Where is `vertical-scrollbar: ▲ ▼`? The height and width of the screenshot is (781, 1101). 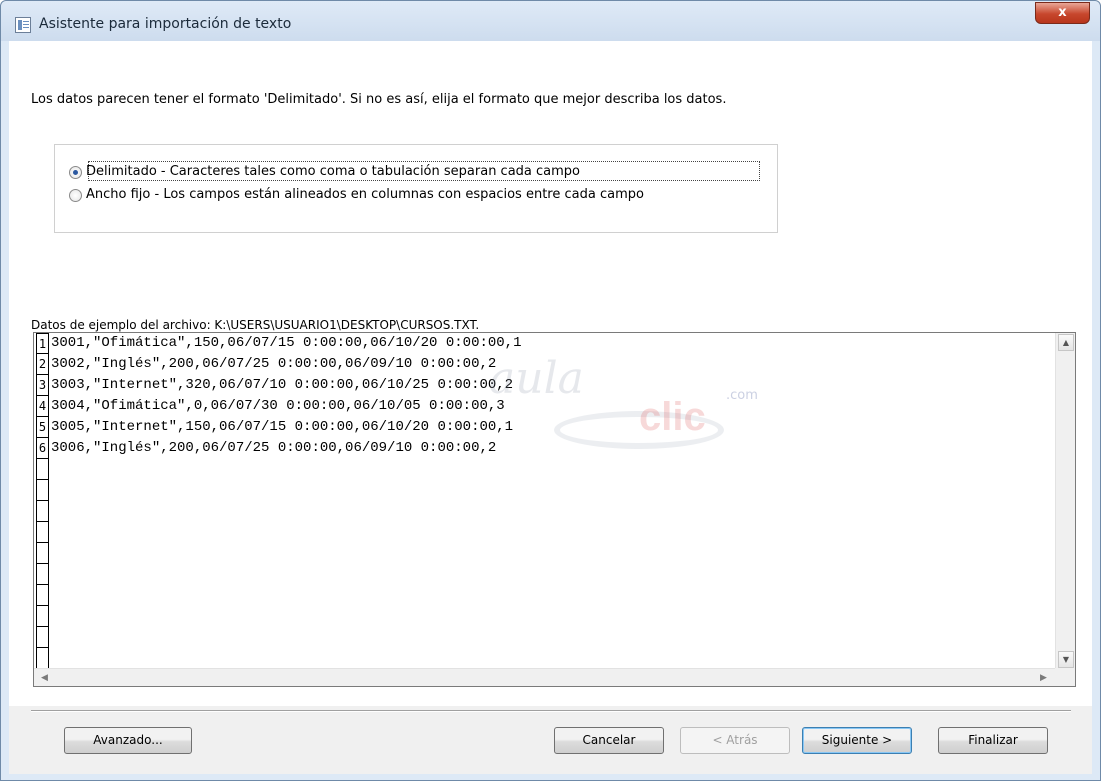
vertical-scrollbar: ▲ ▼ is located at coordinates (1065, 501).